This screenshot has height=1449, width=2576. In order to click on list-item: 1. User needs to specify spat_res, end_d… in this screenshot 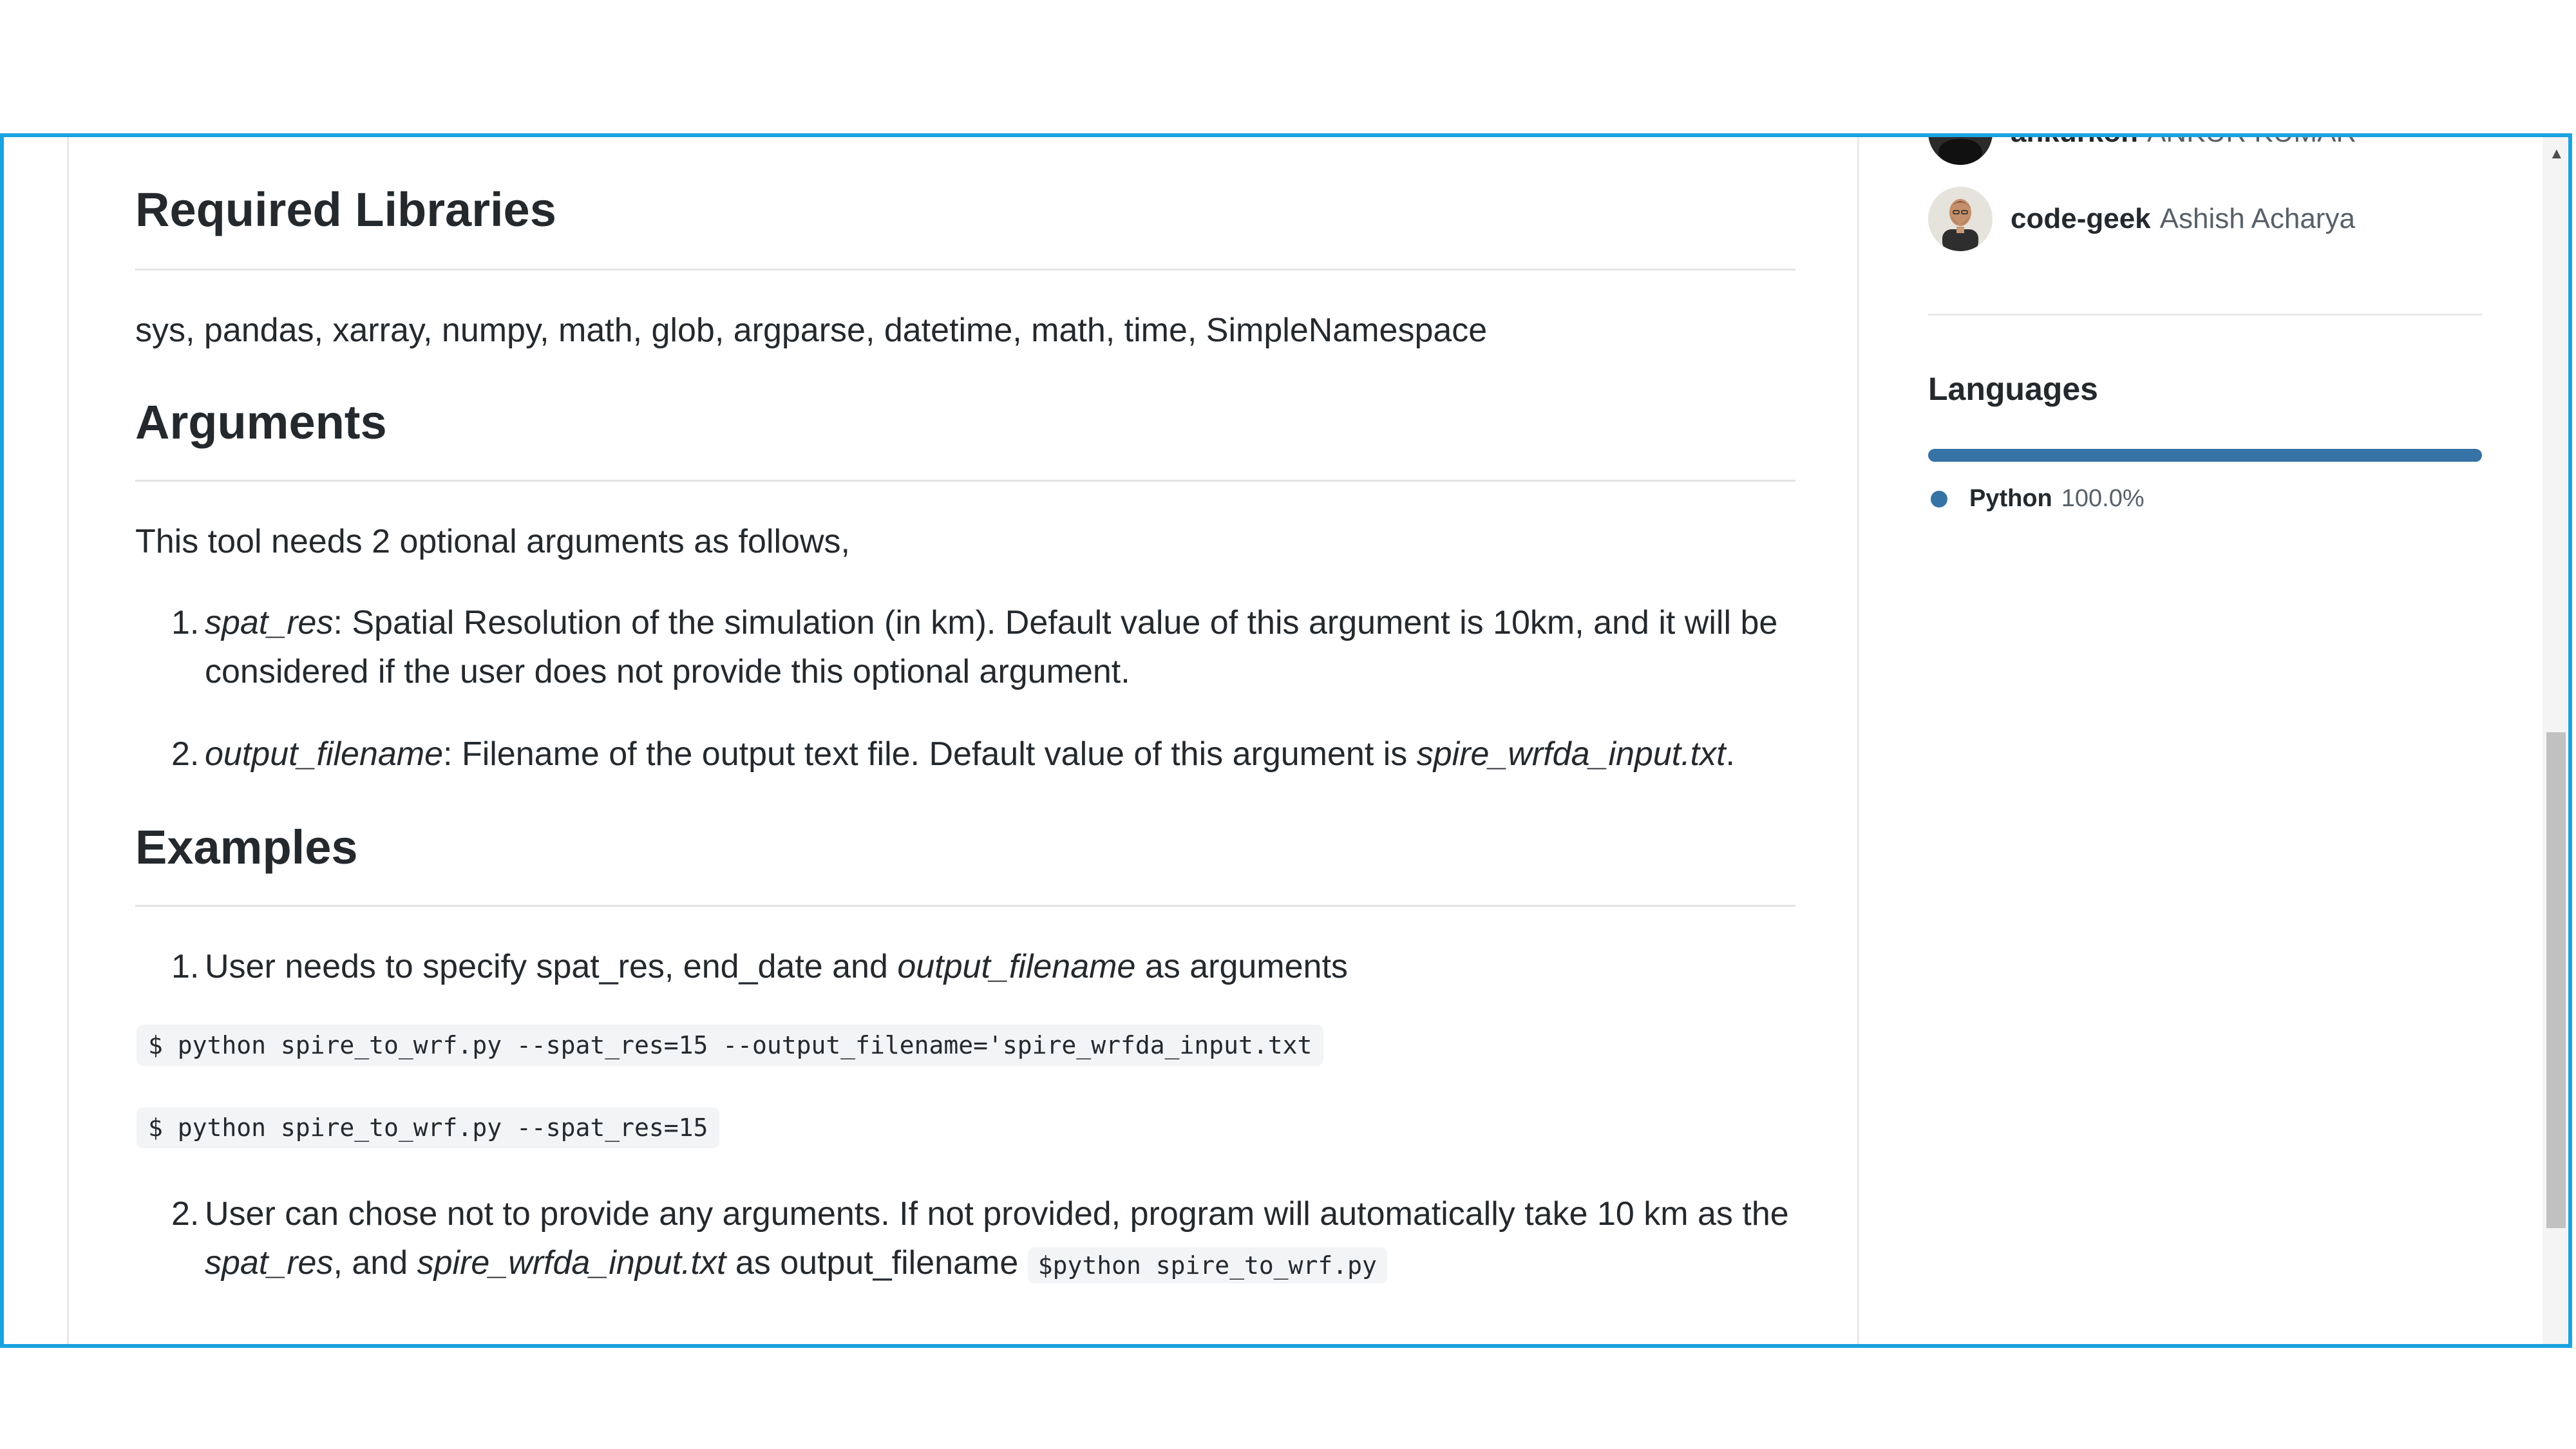, I will do `click(982, 967)`.